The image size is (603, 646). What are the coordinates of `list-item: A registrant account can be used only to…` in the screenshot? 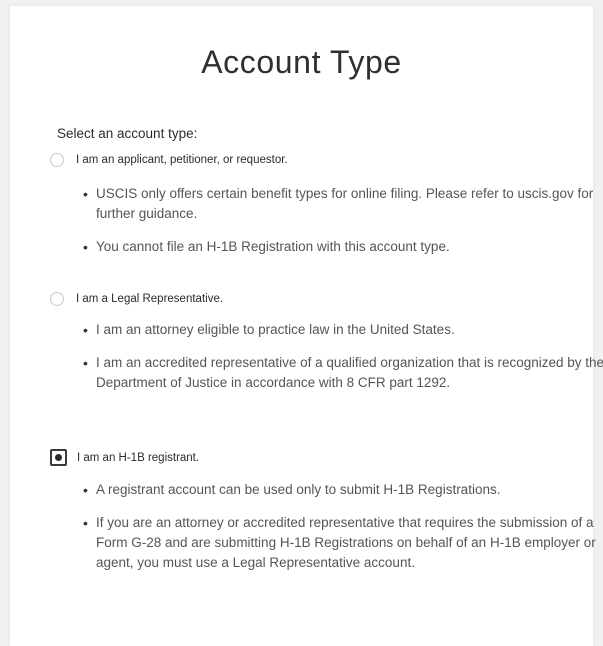 It's located at (343, 490).